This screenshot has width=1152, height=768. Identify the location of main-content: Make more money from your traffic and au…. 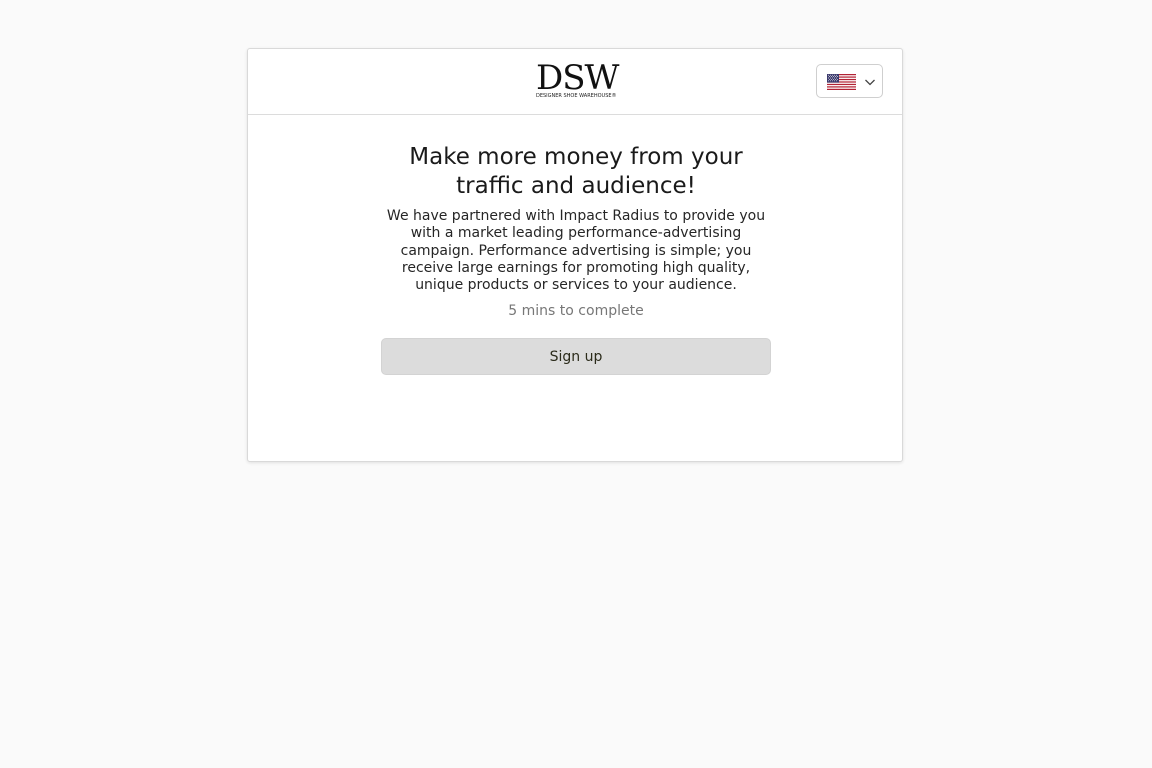
(576, 259).